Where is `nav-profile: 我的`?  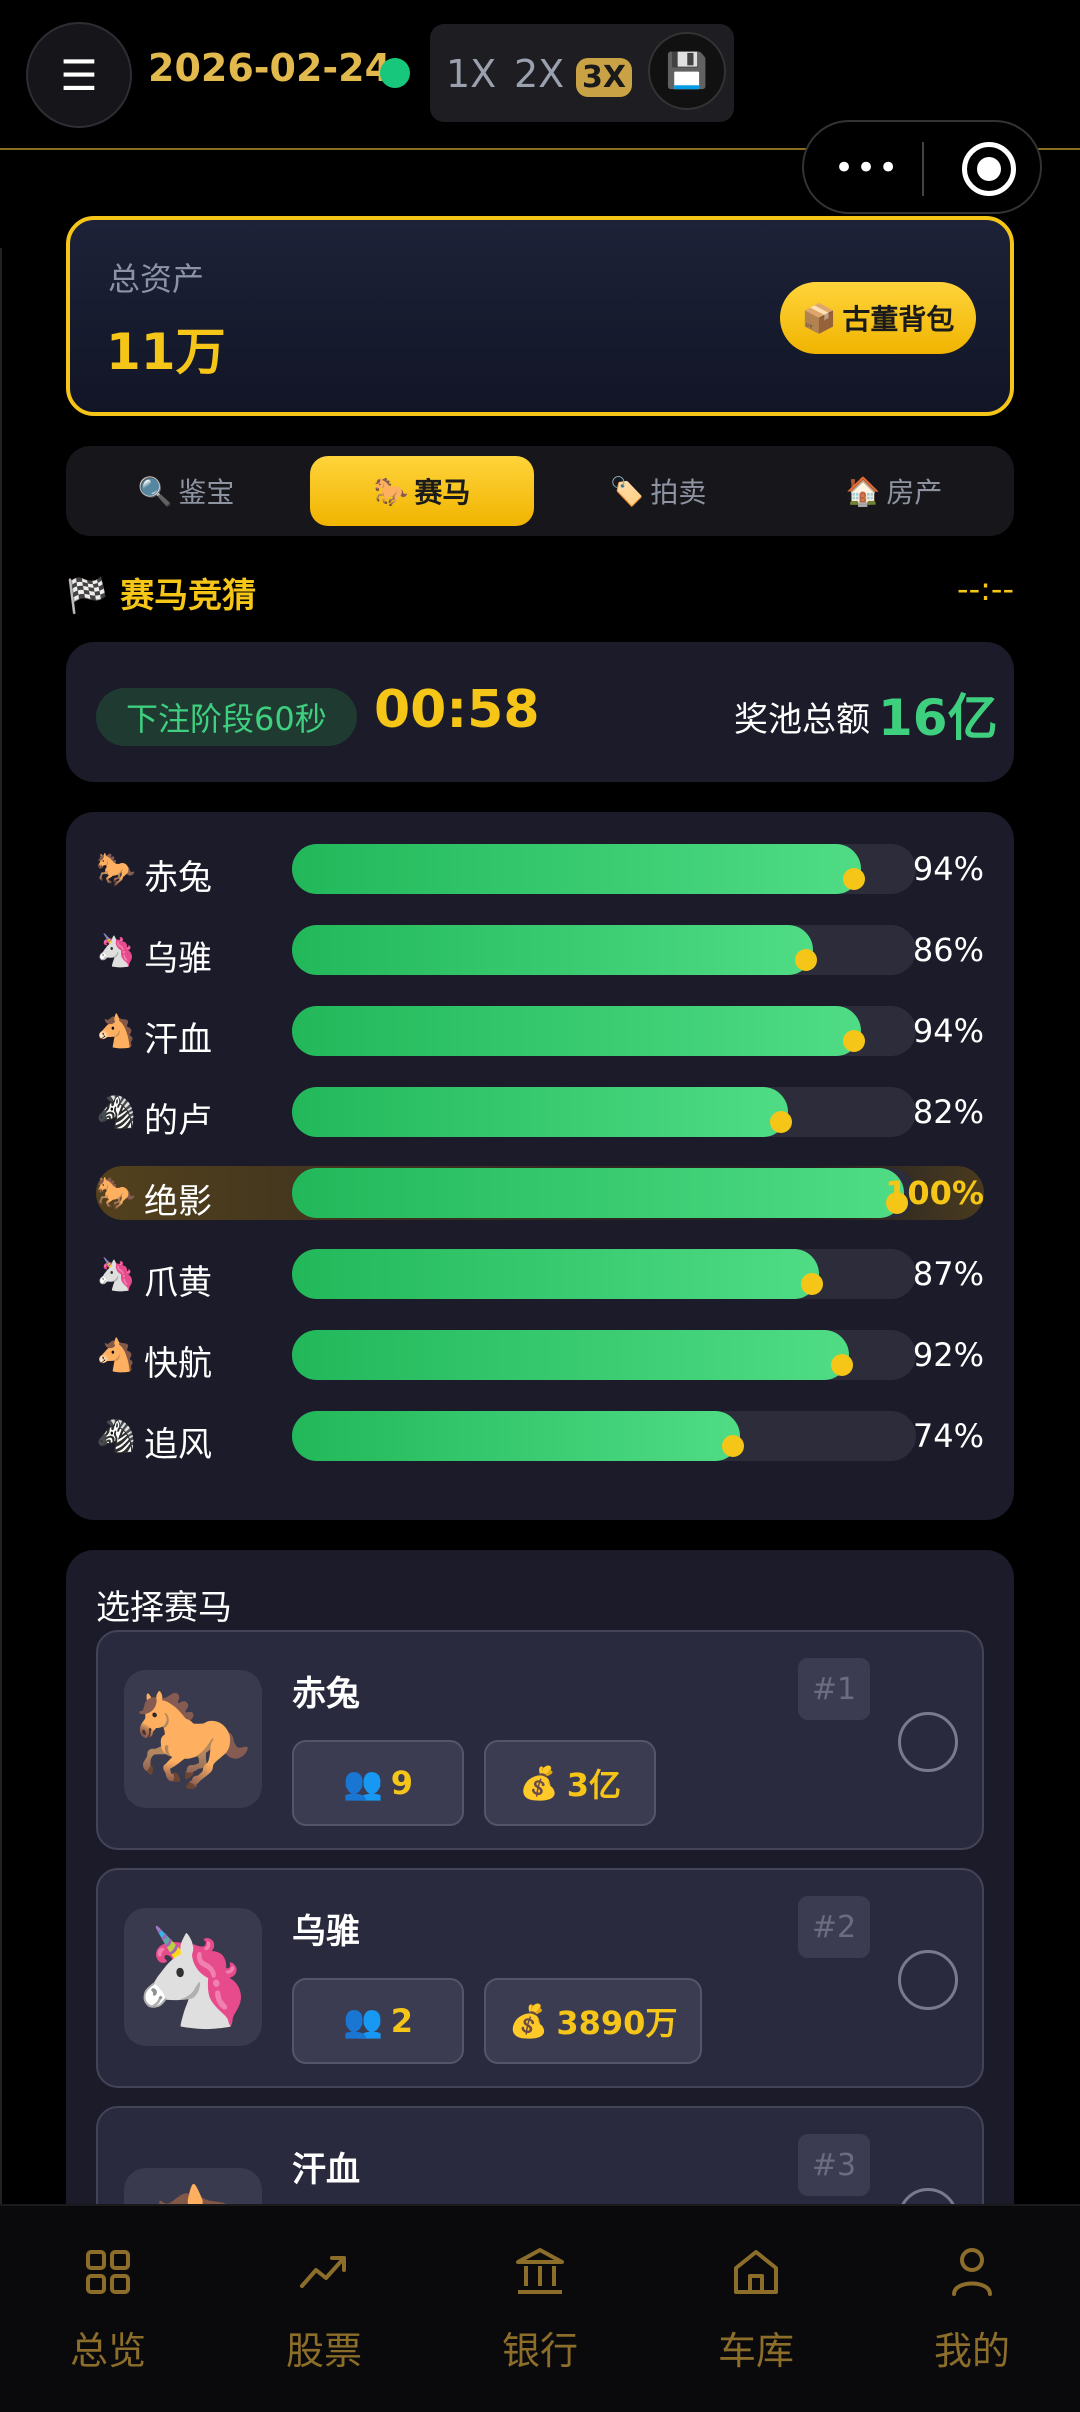
nav-profile: 我的 is located at coordinates (972, 2309).